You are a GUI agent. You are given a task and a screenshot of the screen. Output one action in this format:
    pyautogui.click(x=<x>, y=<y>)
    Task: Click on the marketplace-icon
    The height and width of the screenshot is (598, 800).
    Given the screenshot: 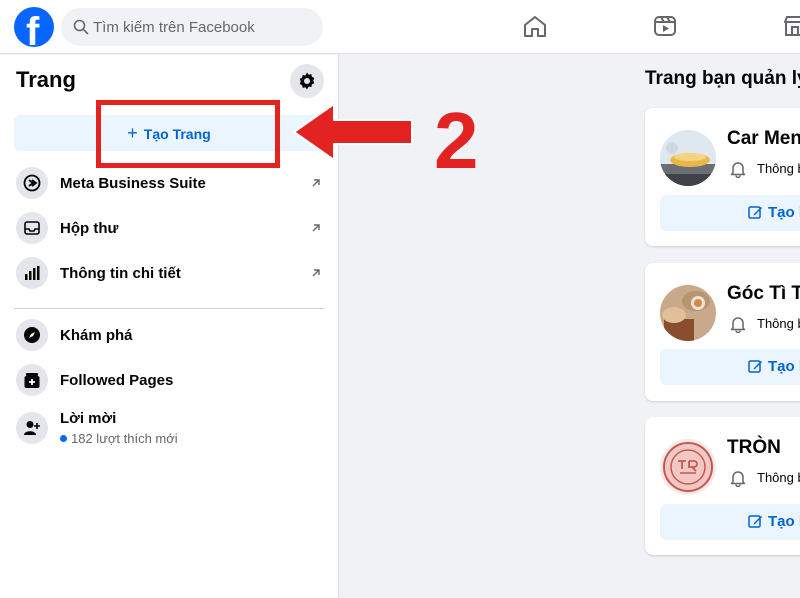 What is the action you would take?
    pyautogui.click(x=790, y=26)
    